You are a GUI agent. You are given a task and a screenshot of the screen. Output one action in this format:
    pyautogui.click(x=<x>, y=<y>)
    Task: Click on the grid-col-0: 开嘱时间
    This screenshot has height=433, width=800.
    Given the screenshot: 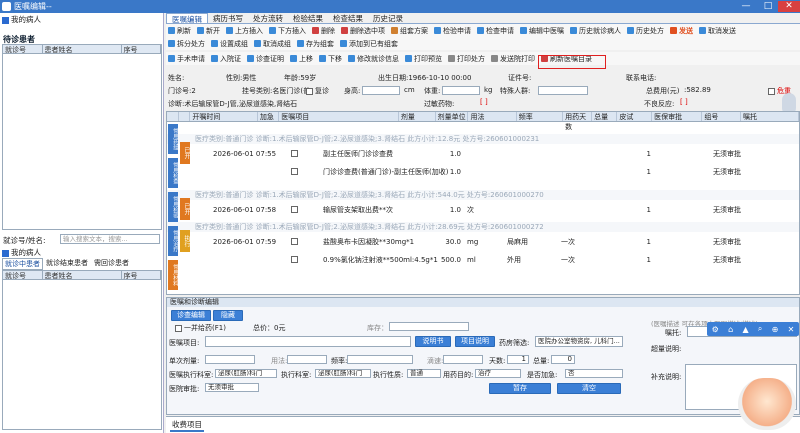 What is the action you would take?
    pyautogui.click(x=224, y=116)
    